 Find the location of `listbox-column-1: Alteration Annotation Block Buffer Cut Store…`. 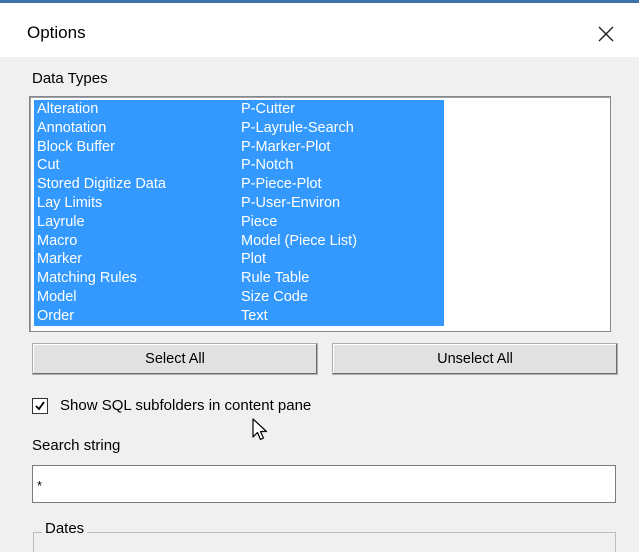

listbox-column-1: Alteration Annotation Block Buffer Cut Store… is located at coordinates (134, 213).